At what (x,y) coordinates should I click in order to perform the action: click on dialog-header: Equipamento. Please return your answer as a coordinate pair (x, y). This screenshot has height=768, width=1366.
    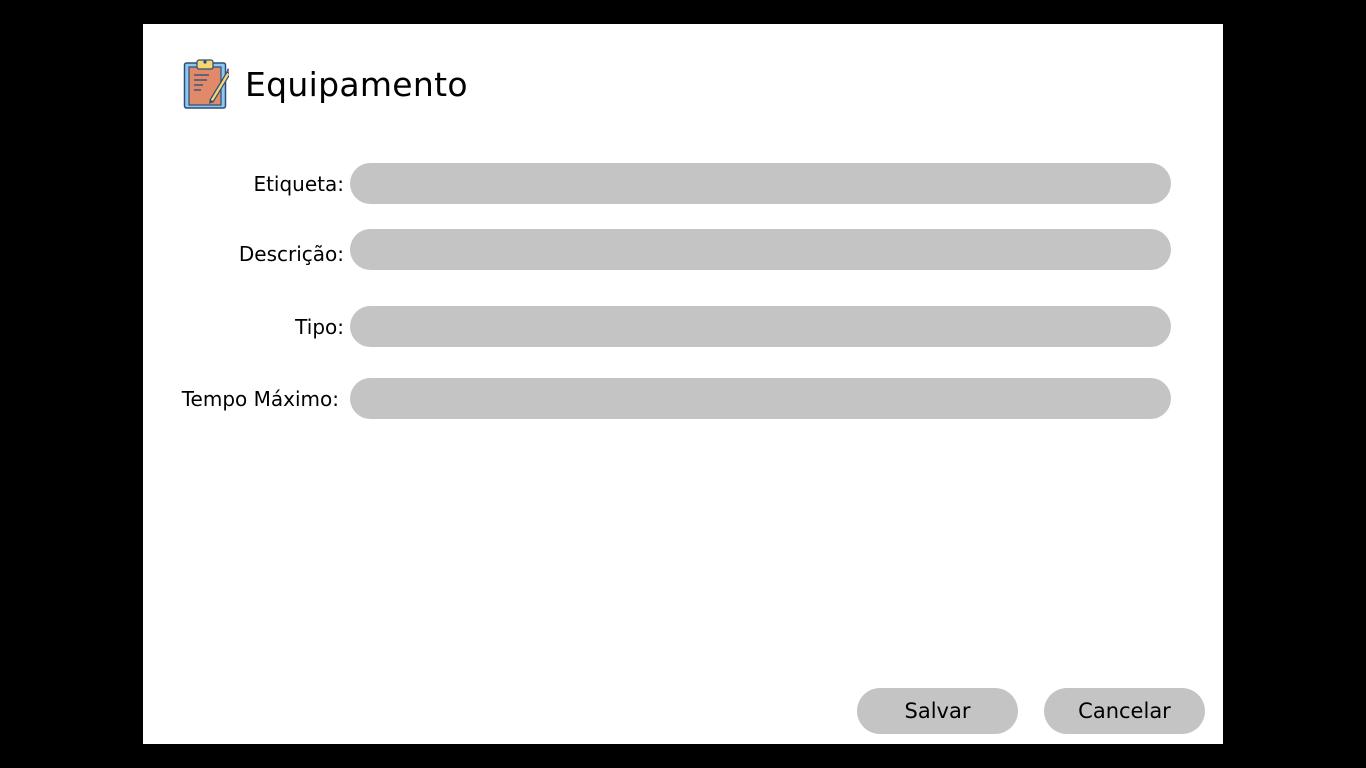
    Looking at the image, I should click on (325, 84).